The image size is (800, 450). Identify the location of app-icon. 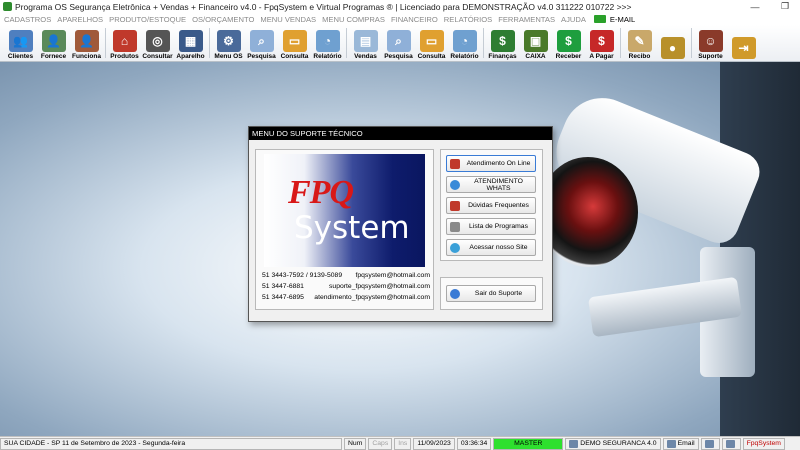
(7, 6).